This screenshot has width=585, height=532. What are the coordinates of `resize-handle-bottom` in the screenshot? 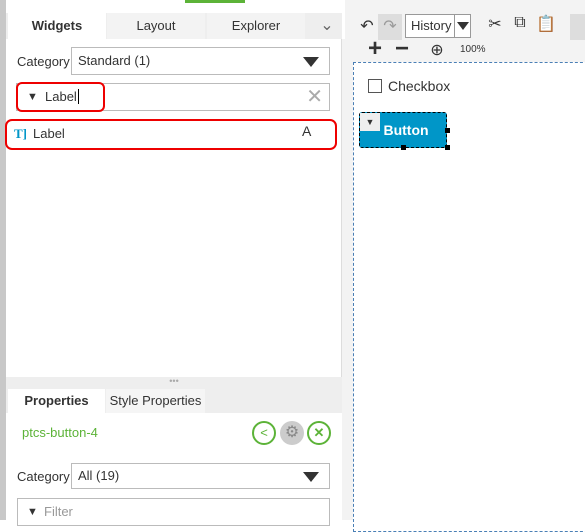 It's located at (403, 147).